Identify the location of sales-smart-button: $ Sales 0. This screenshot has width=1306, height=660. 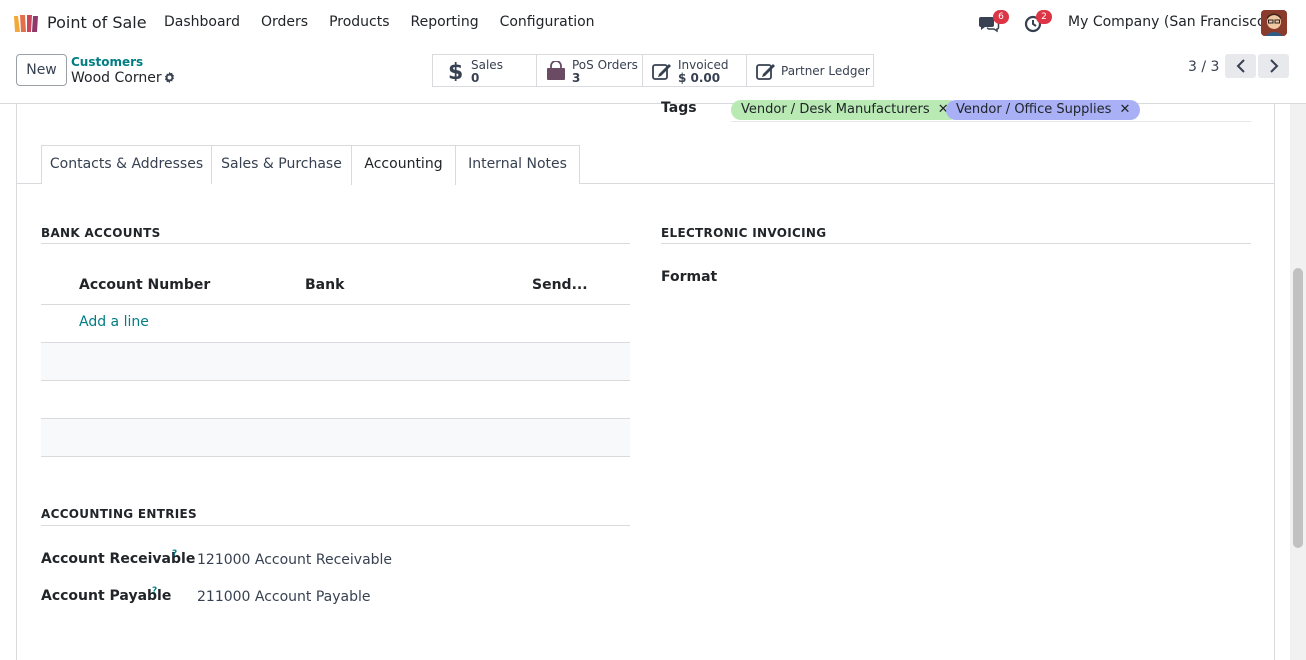
(484, 70).